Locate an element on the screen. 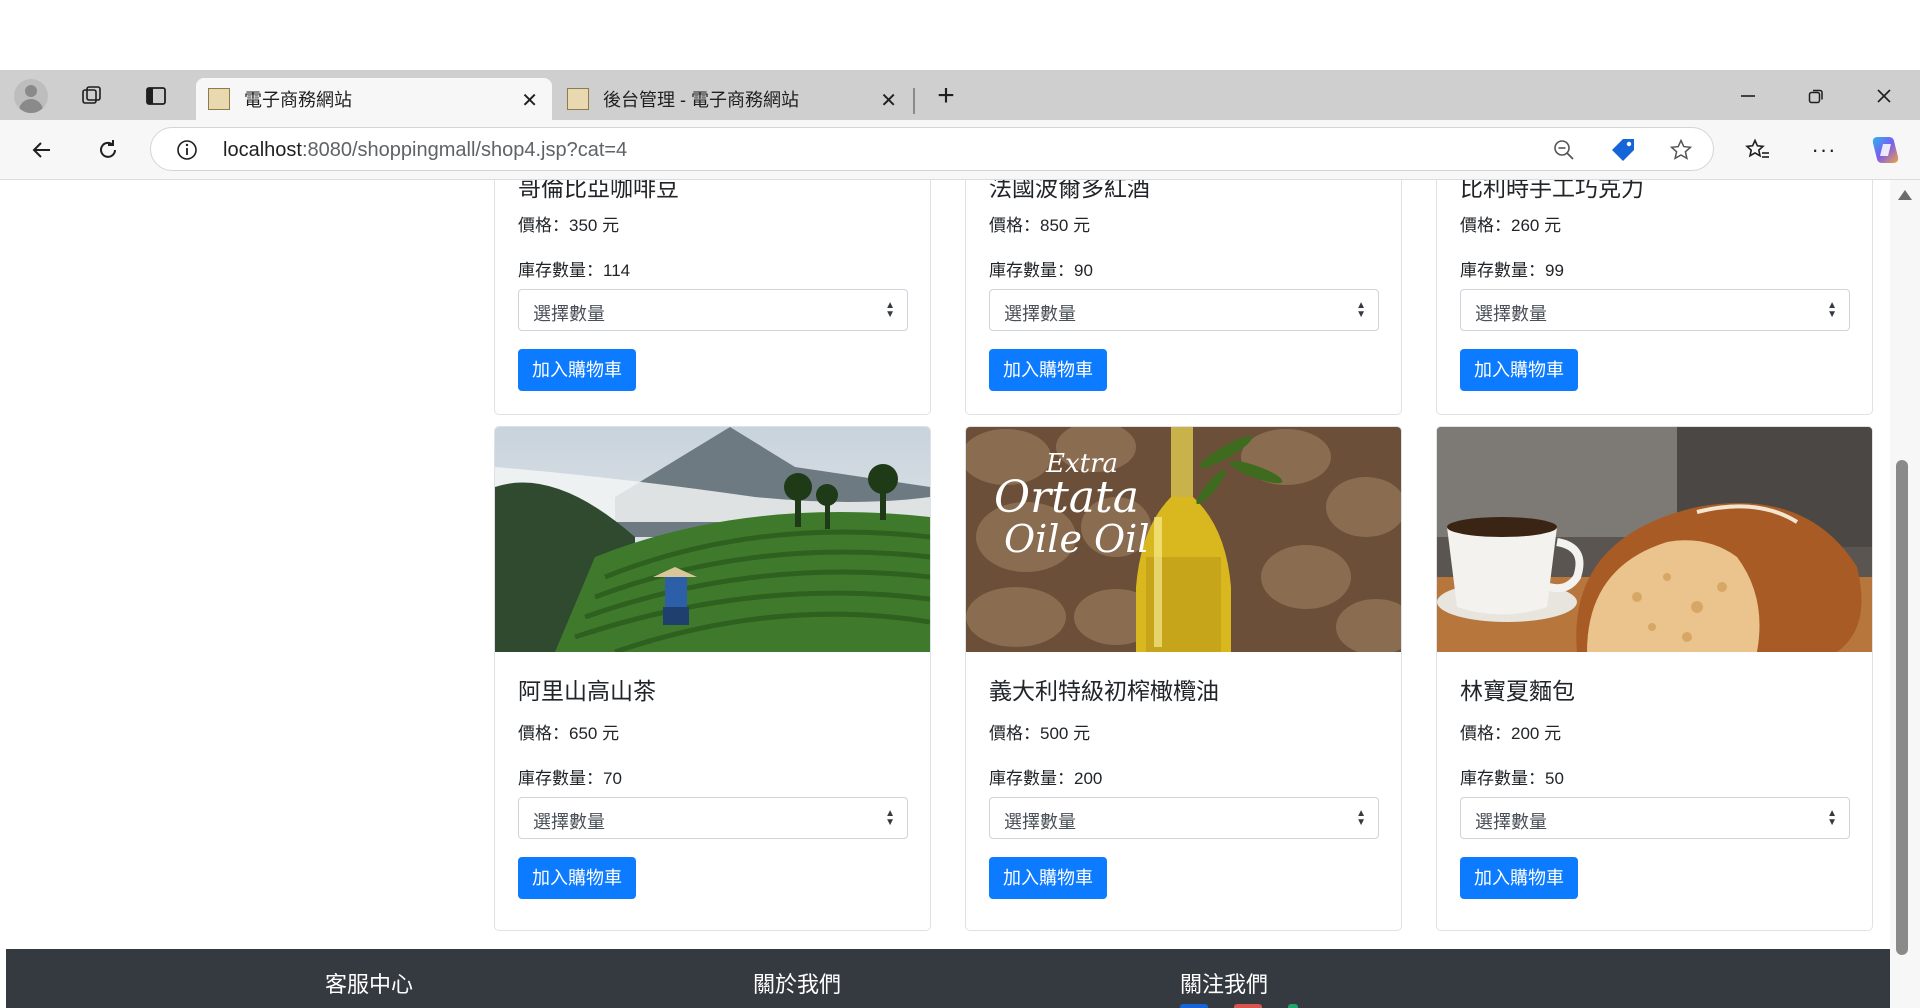  zoom-out-icon is located at coordinates (1564, 150).